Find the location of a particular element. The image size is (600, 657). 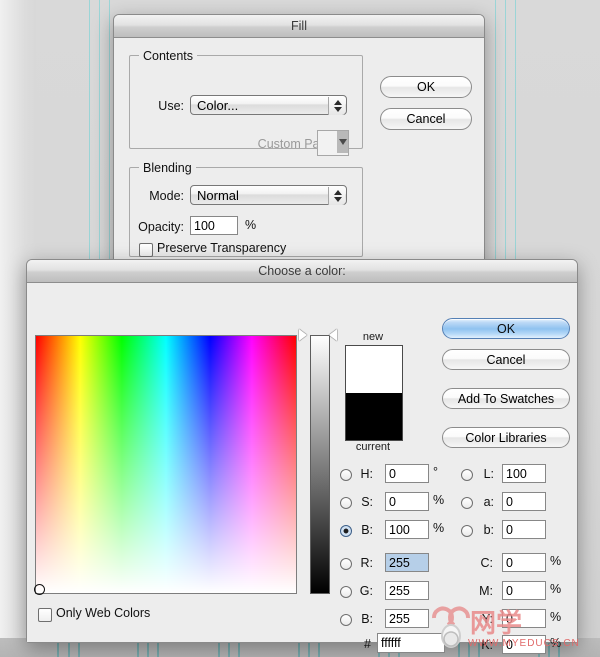

radio-lightness is located at coordinates (467, 475).